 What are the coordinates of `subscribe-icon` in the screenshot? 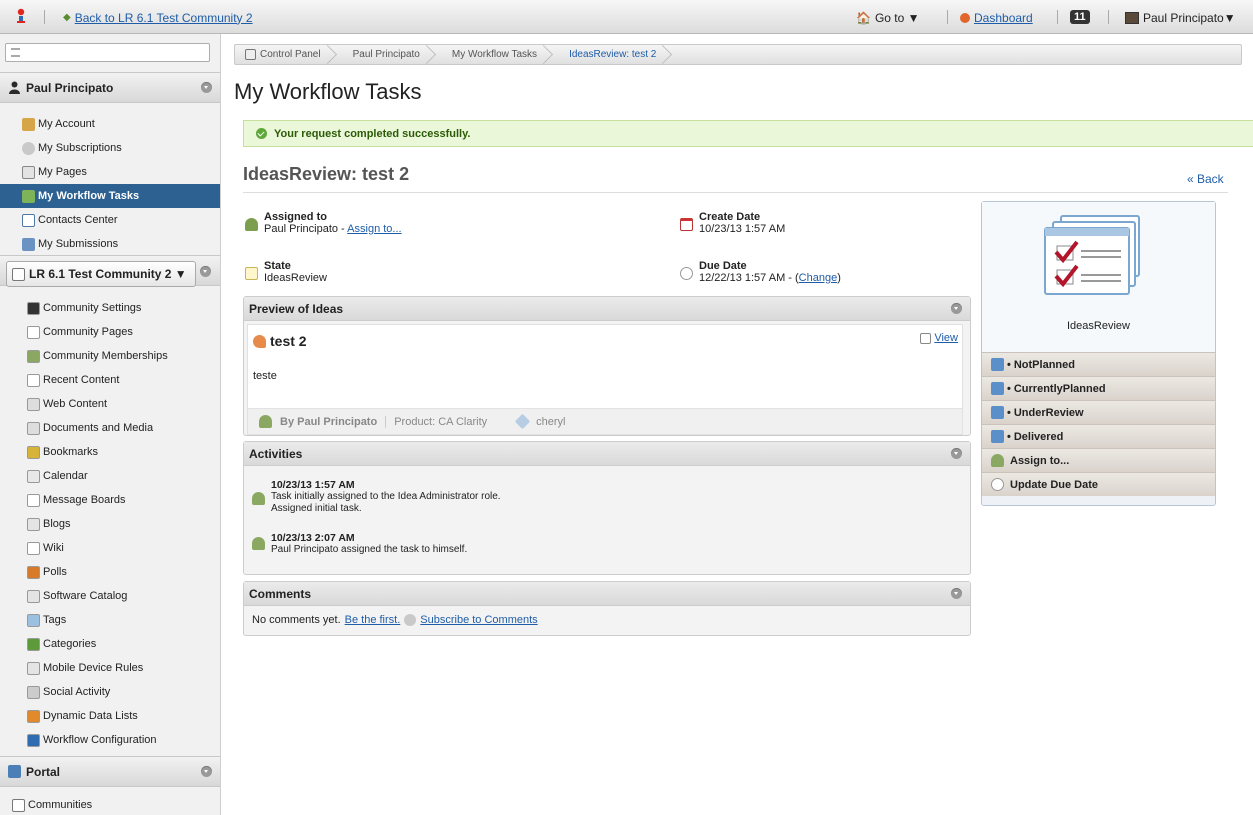 It's located at (410, 620).